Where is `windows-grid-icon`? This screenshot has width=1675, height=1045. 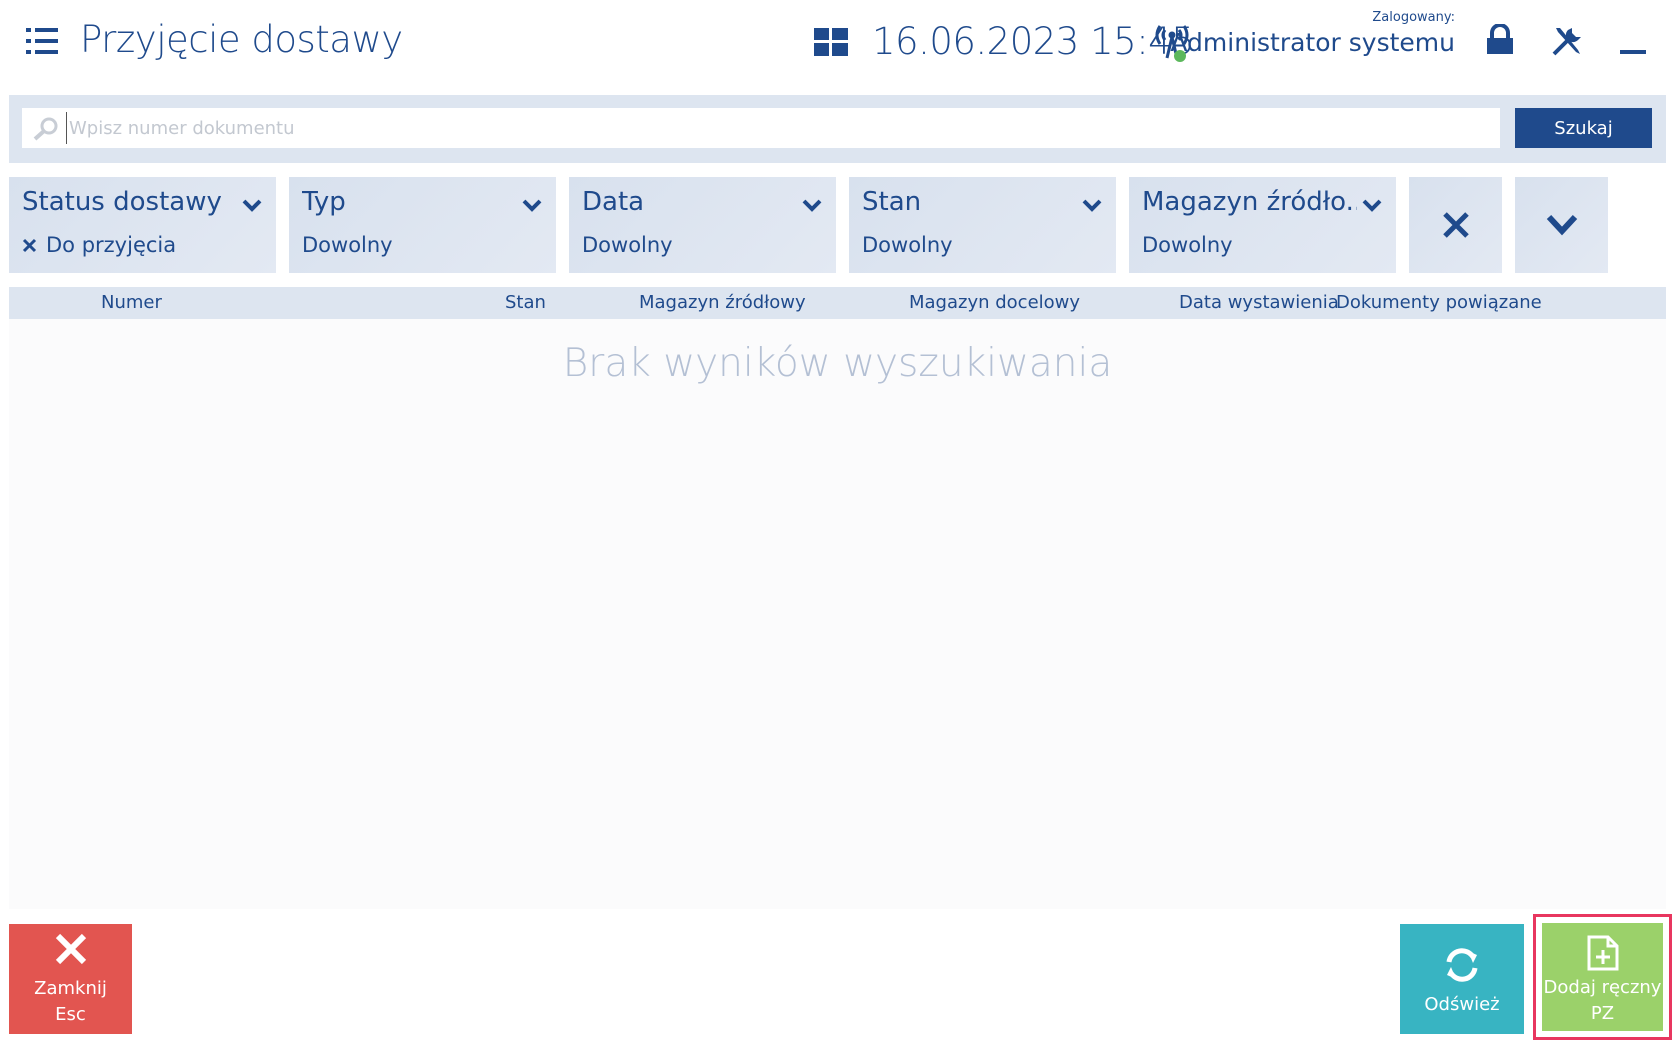
windows-grid-icon is located at coordinates (831, 42).